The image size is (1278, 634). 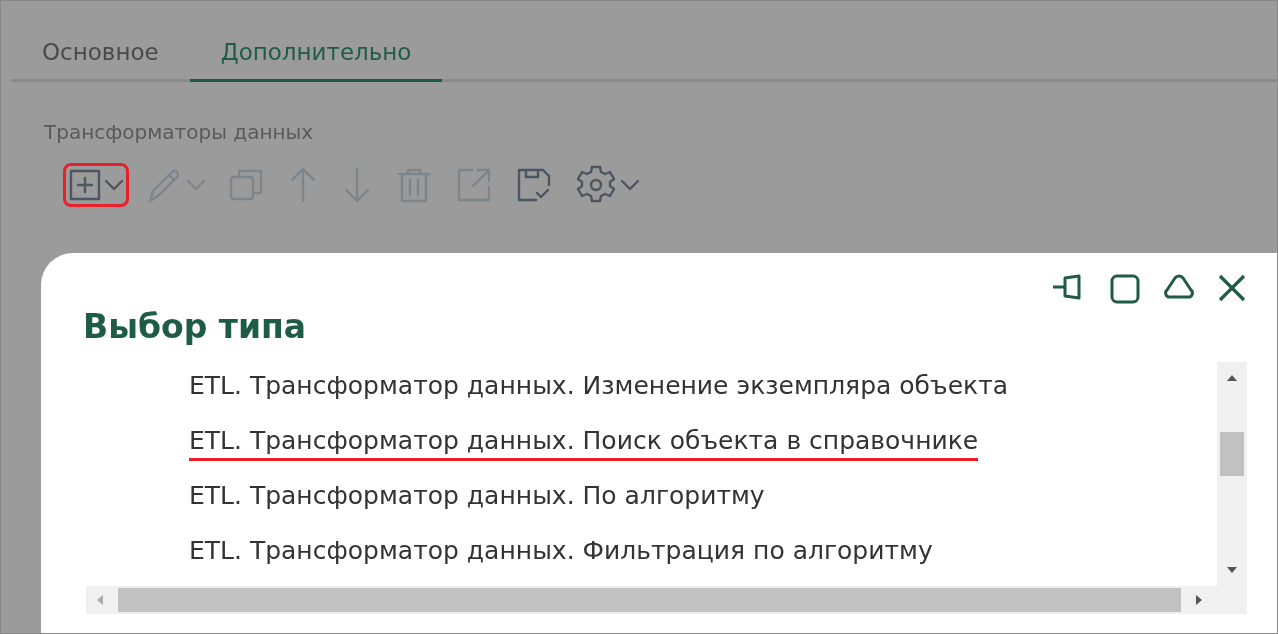 What do you see at coordinates (477, 498) in the screenshot?
I see `list-item: ETL. Трансформатор данных. По алгоритму` at bounding box center [477, 498].